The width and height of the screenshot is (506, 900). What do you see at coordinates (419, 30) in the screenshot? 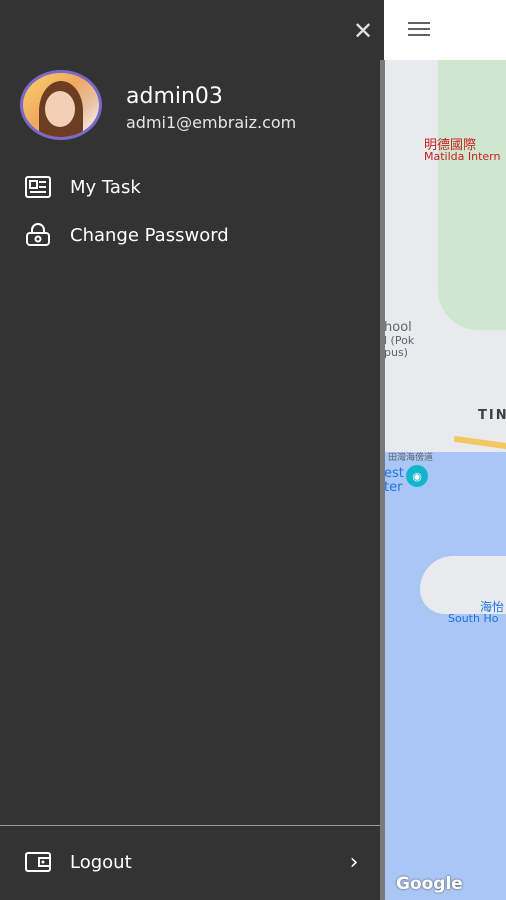
I see `hamburger-menu-icon` at bounding box center [419, 30].